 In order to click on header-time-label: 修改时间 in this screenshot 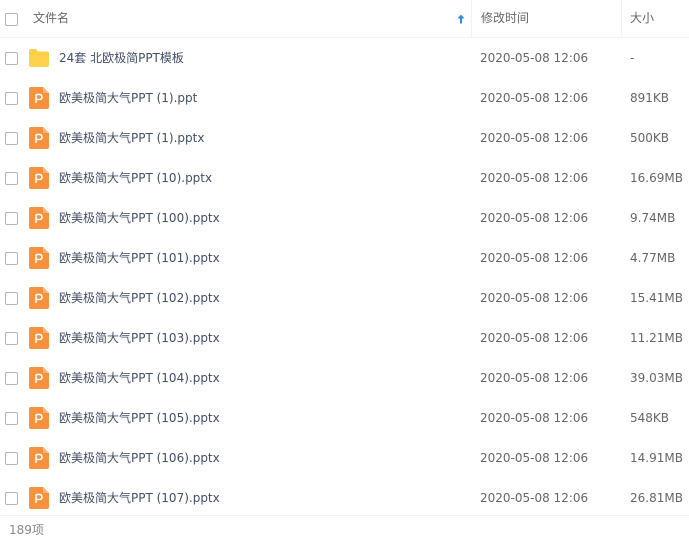, I will do `click(505, 18)`.